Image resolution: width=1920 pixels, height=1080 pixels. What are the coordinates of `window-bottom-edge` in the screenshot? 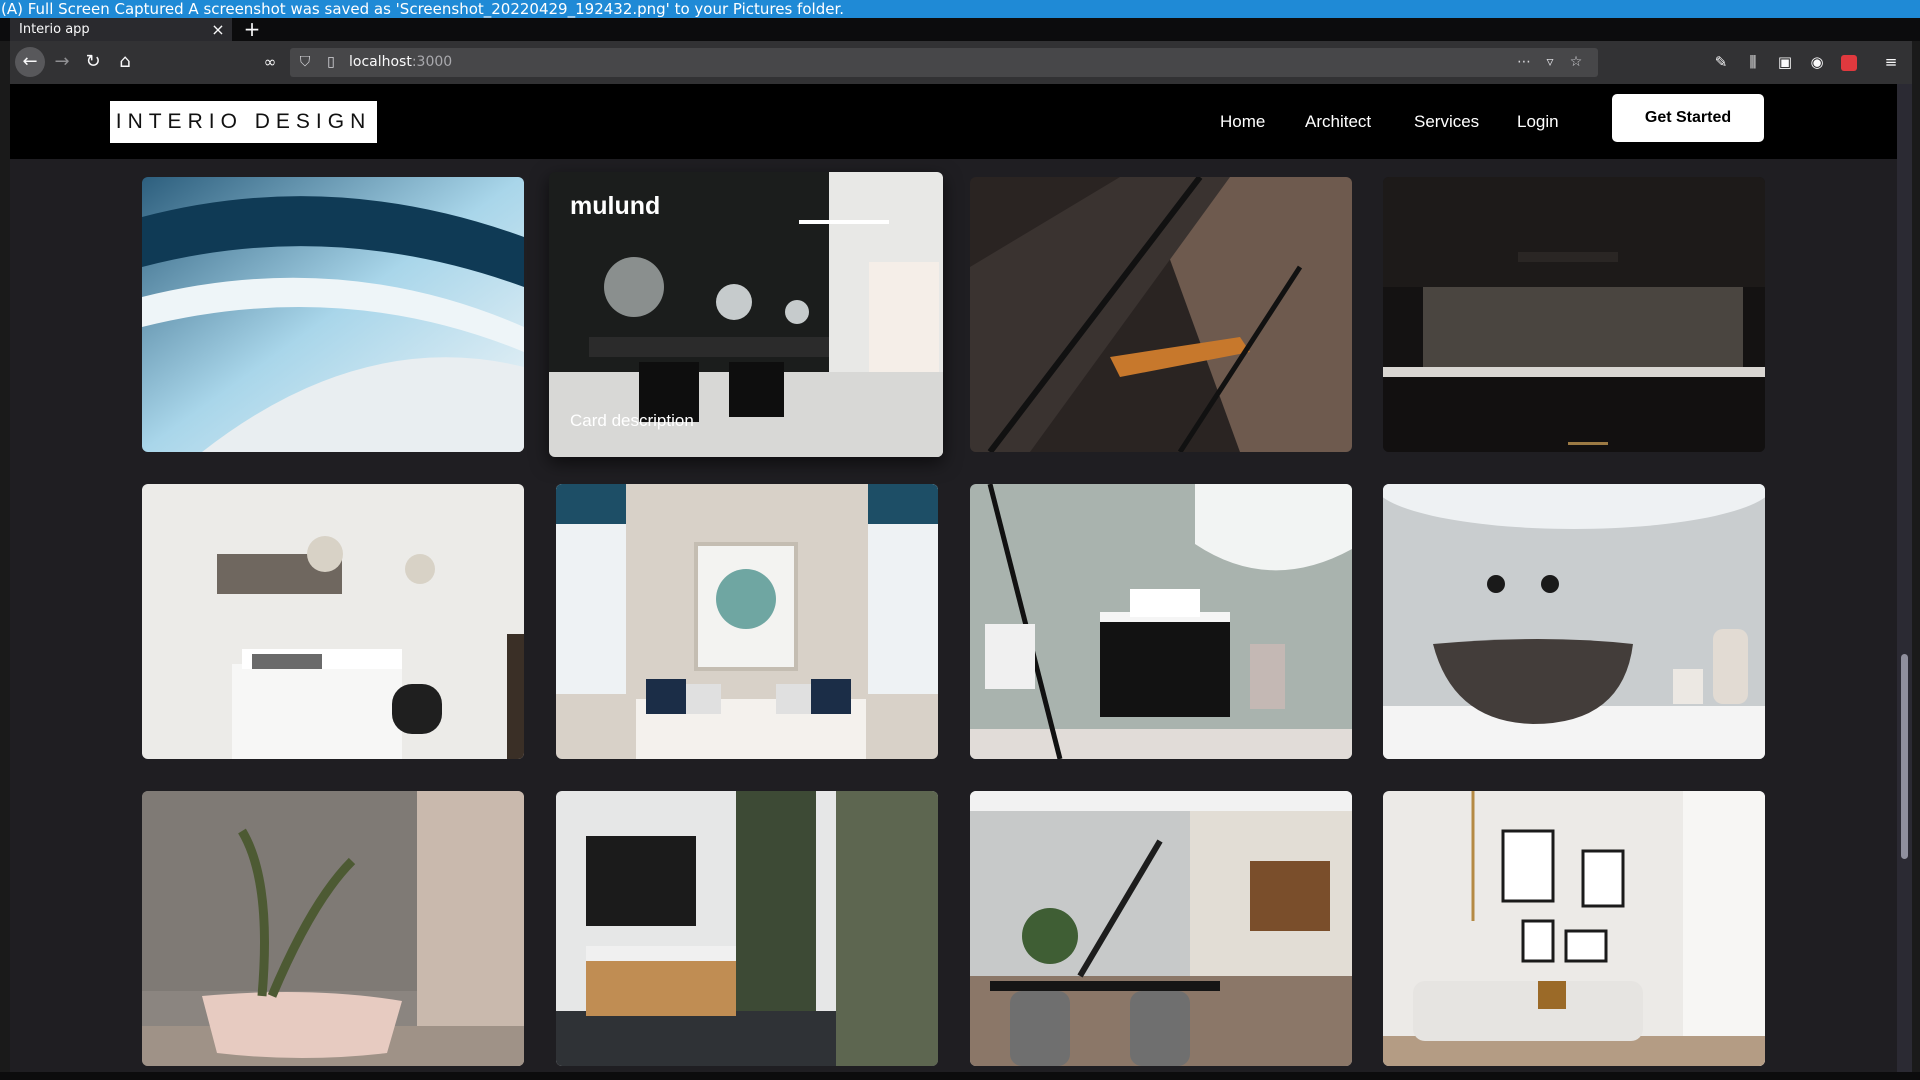 It's located at (960, 1076).